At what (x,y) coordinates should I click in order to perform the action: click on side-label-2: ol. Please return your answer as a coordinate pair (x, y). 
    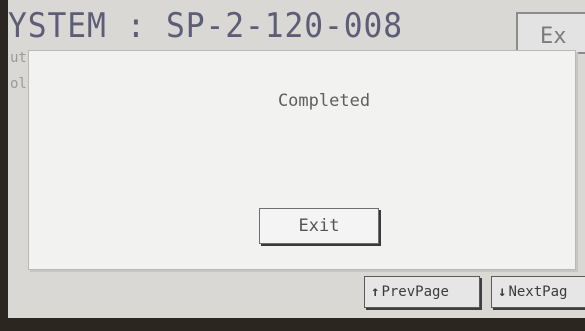
    Looking at the image, I should click on (18, 84).